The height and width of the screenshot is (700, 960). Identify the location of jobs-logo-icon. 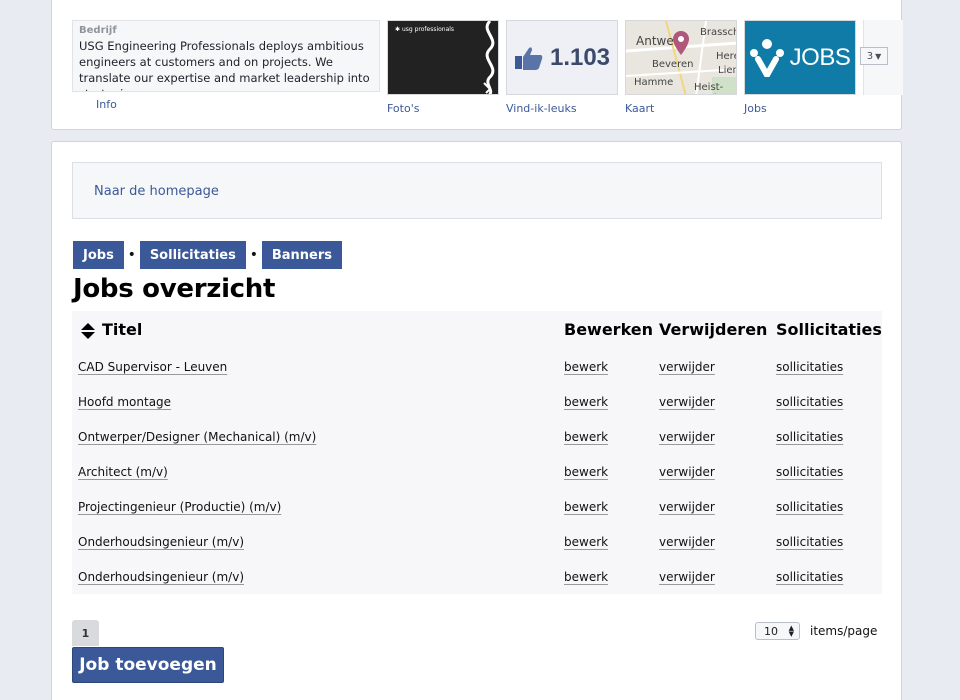
(766, 57).